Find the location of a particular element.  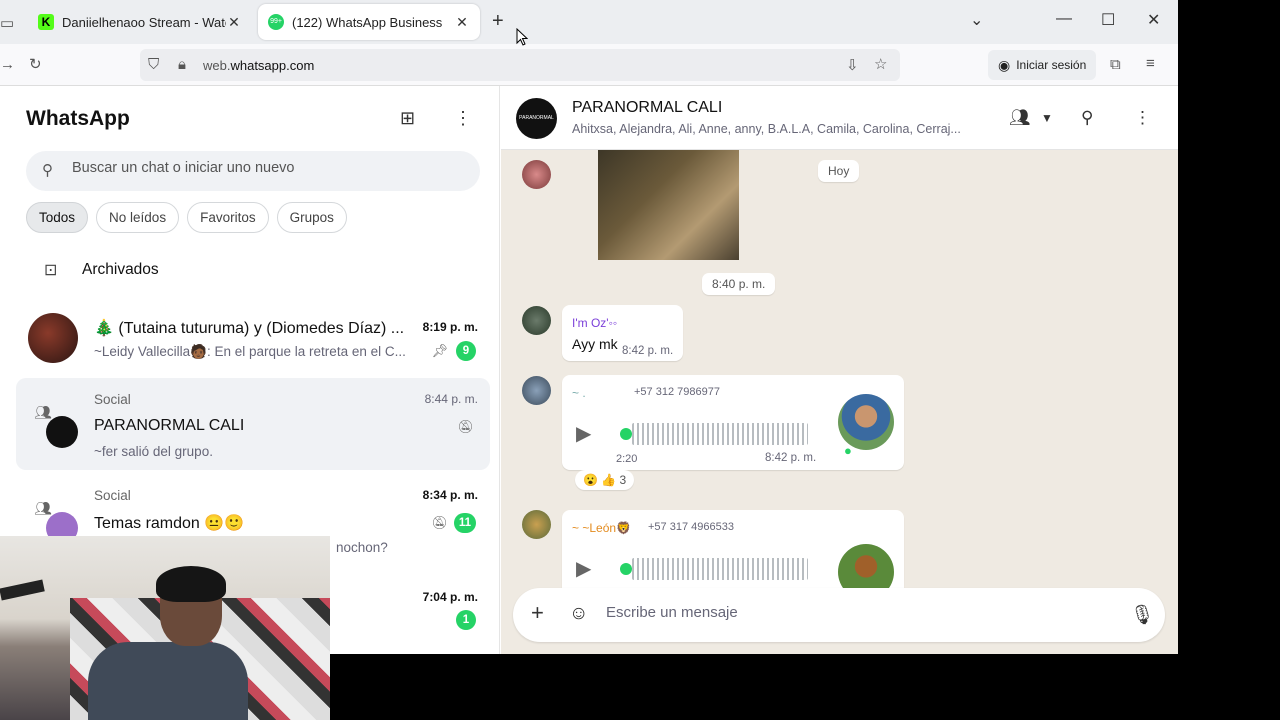

chat-name: Temas ramdon 😐🙂 is located at coordinates (169, 523).